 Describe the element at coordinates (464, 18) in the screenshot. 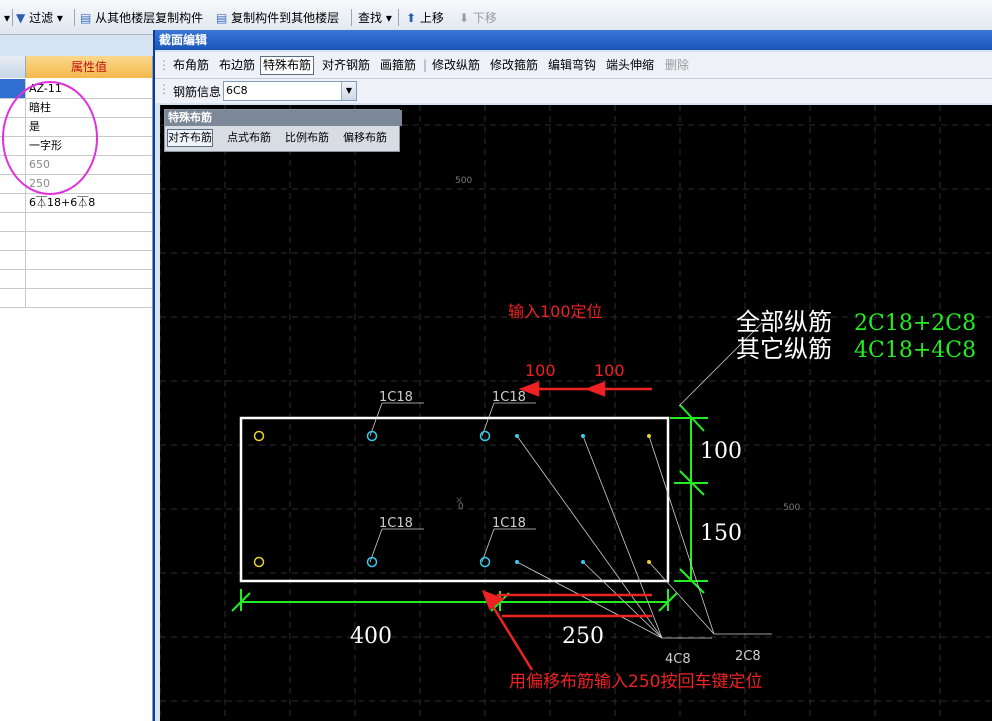

I see `arrow-down-icon: ⬇` at that location.